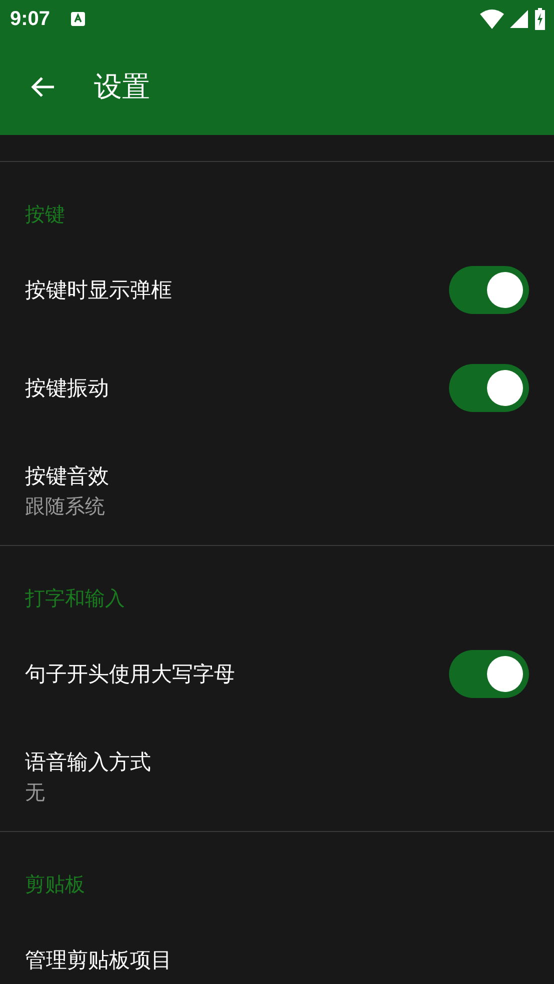 This screenshot has width=554, height=984. What do you see at coordinates (43, 86) in the screenshot?
I see `back-arrow-icon` at bounding box center [43, 86].